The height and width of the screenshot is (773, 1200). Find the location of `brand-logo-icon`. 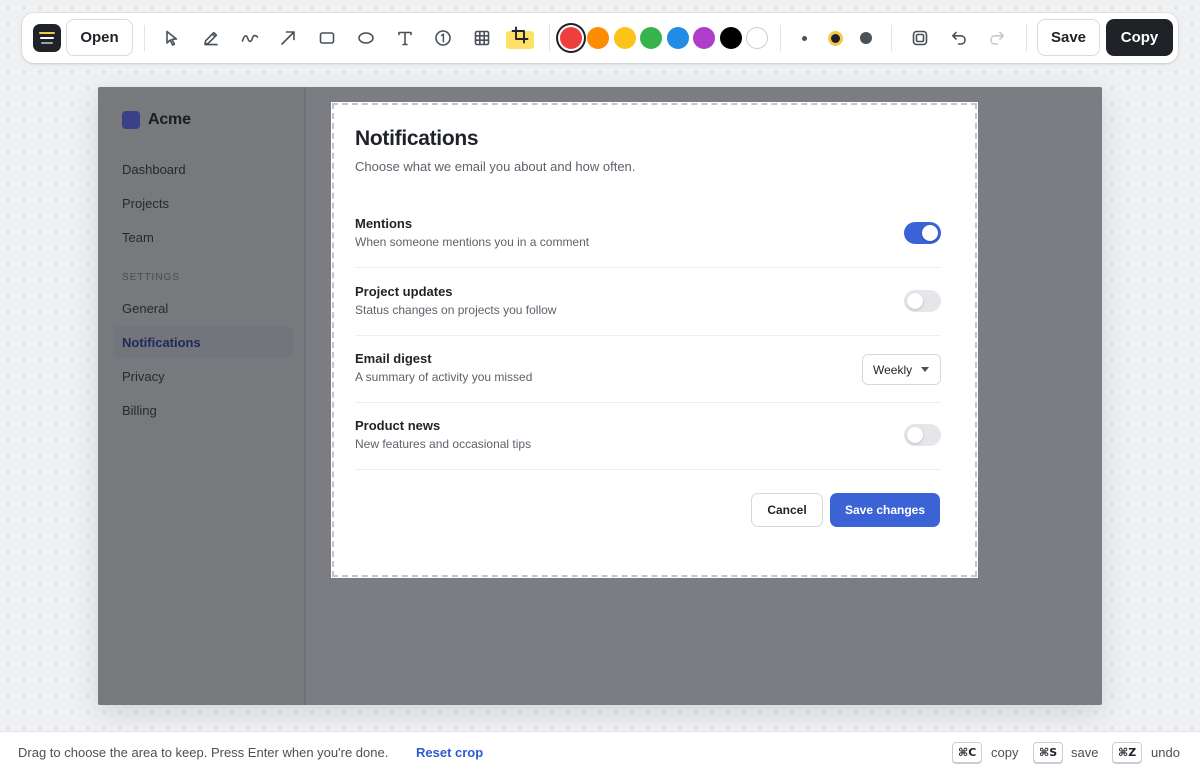

brand-logo-icon is located at coordinates (131, 120).